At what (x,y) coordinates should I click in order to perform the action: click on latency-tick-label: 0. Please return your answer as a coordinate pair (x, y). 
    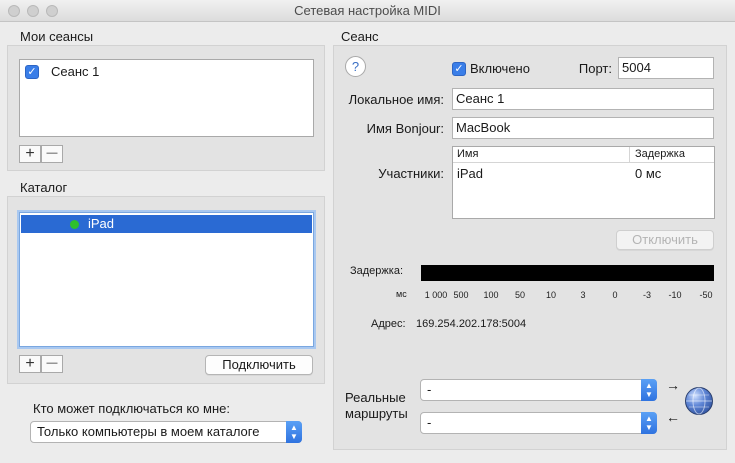
    Looking at the image, I should click on (615, 295).